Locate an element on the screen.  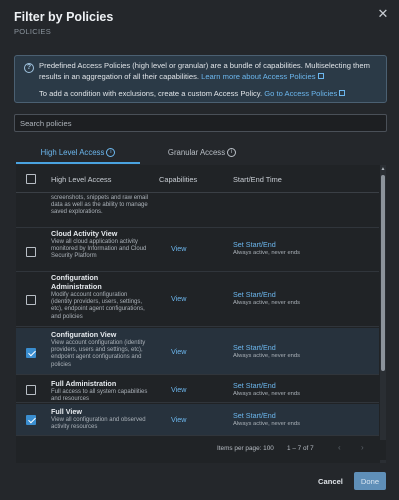
done-button: Done is located at coordinates (370, 481).